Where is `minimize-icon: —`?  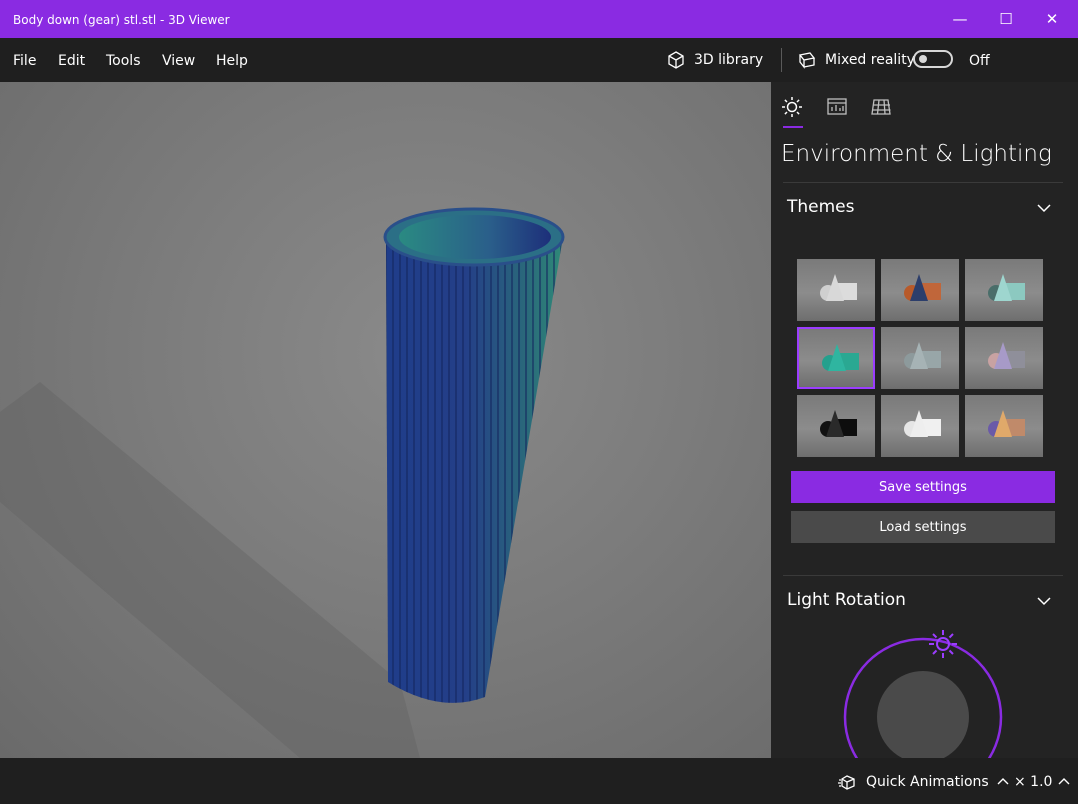
minimize-icon: — is located at coordinates (960, 19).